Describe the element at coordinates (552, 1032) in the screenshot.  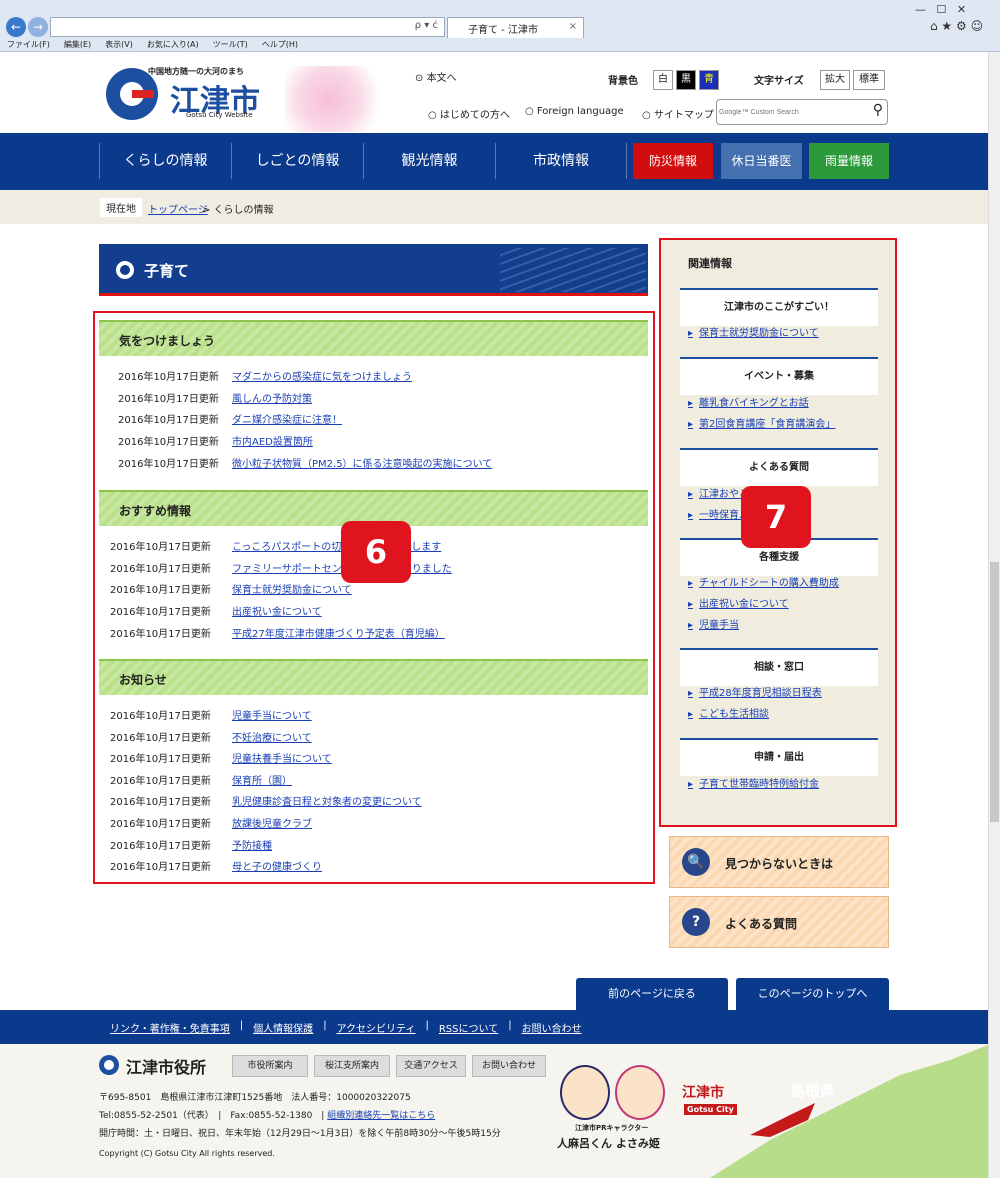
I see `footer-link-contact: お問い合わせ` at that location.